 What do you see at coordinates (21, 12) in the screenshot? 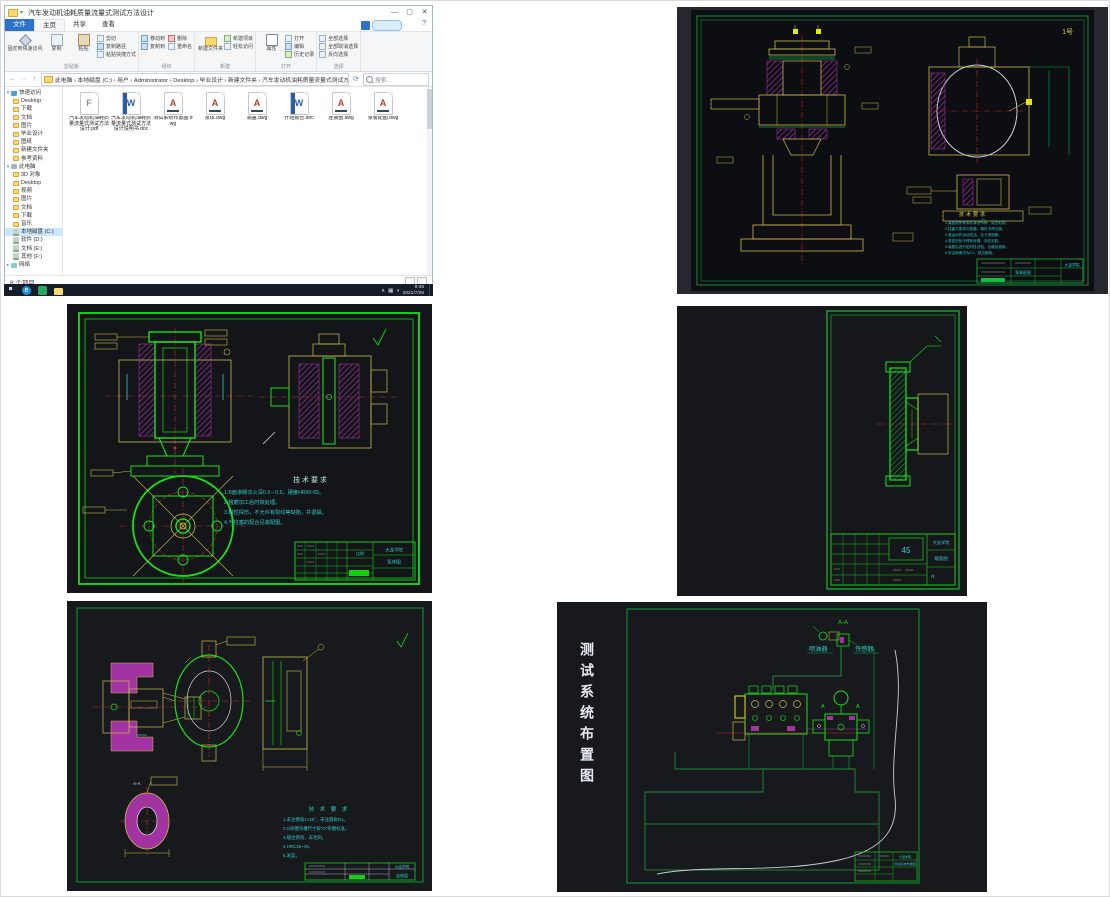
I see `qat-dropdown-icon: ▾` at bounding box center [21, 12].